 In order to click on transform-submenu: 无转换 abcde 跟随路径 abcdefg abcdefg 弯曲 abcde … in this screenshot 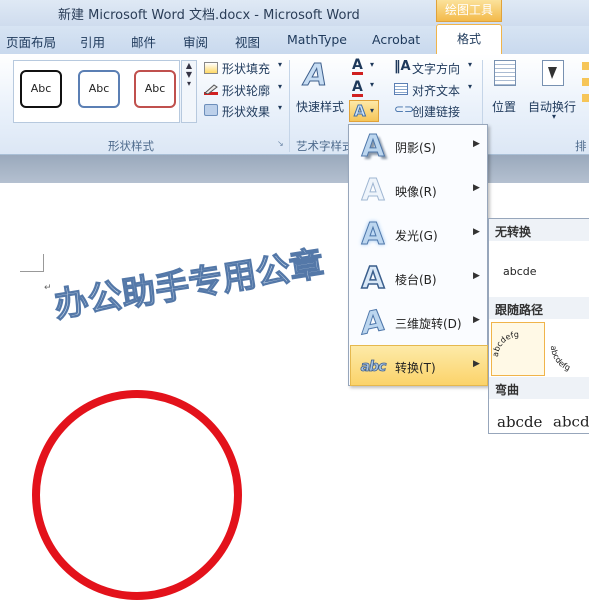, I will do `click(538, 326)`.